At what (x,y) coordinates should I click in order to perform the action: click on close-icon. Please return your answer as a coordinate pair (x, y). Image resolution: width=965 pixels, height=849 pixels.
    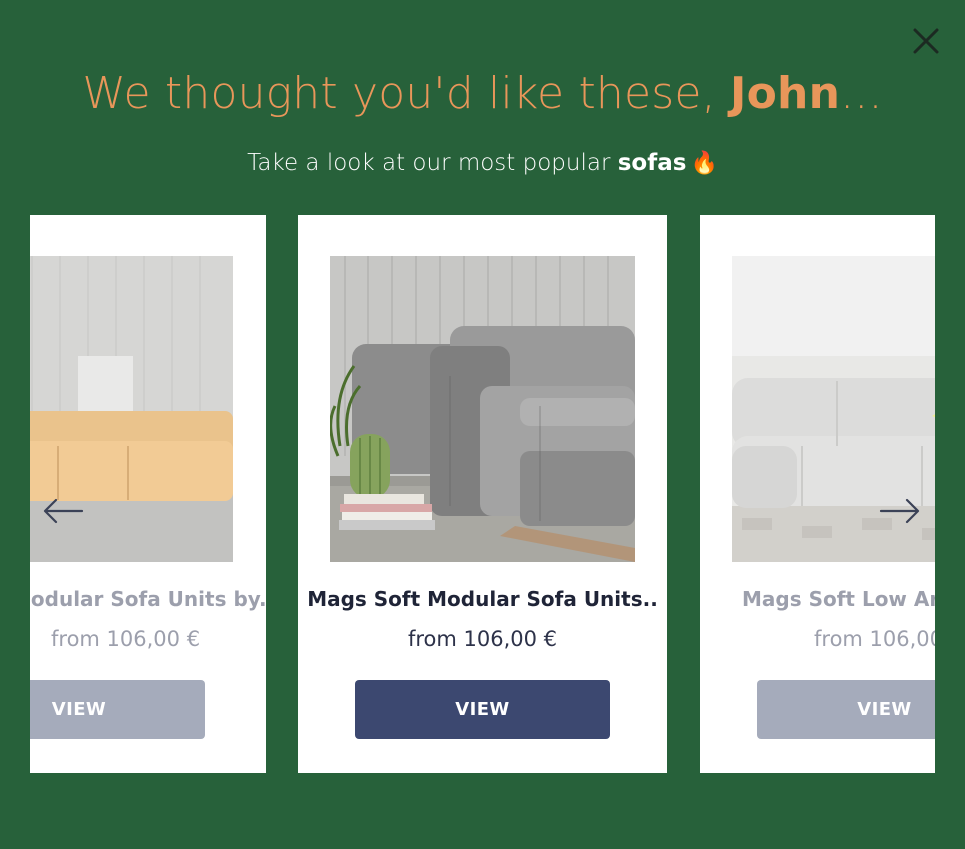
    Looking at the image, I should click on (926, 41).